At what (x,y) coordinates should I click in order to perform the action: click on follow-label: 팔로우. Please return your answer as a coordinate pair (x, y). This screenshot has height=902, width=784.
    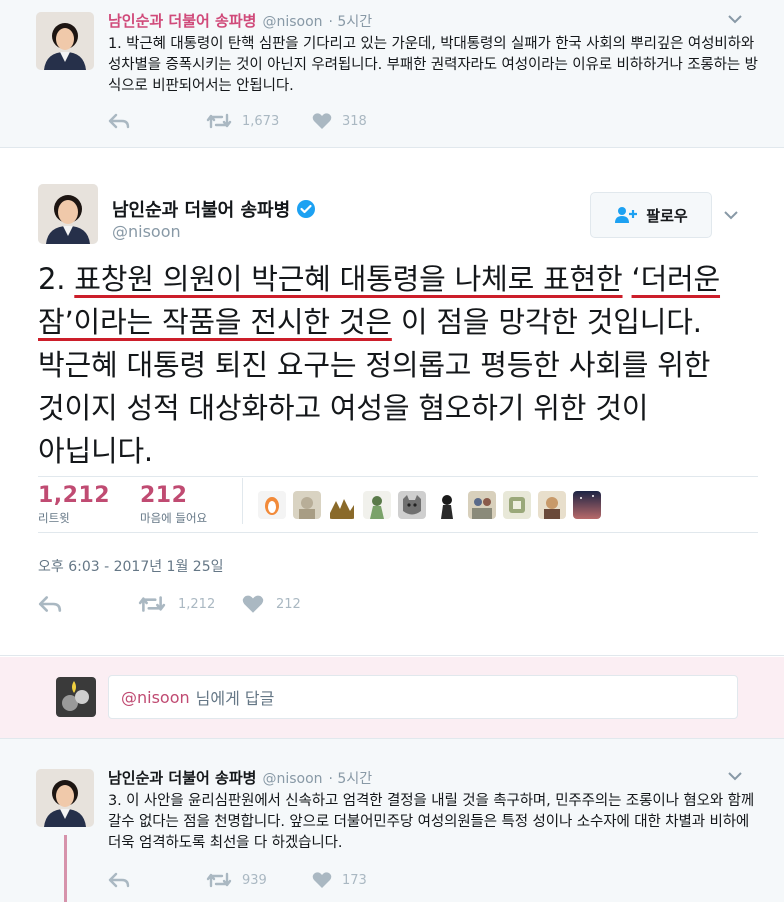
    Looking at the image, I should click on (667, 215).